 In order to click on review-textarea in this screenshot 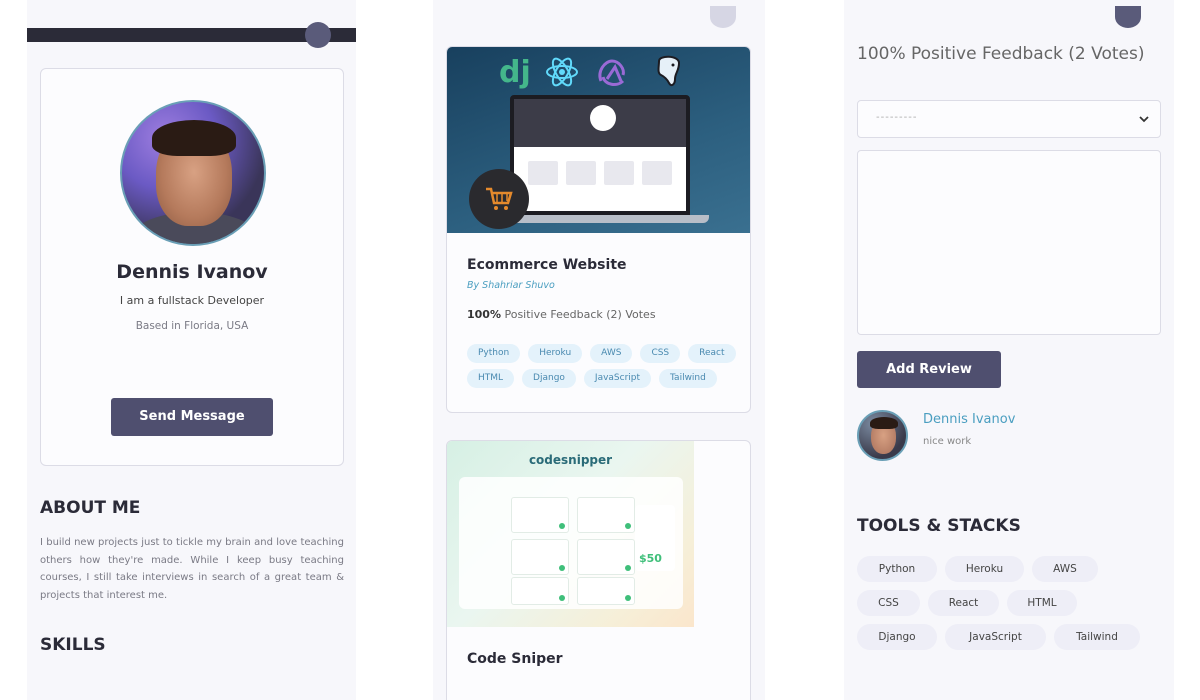, I will do `click(1009, 242)`.